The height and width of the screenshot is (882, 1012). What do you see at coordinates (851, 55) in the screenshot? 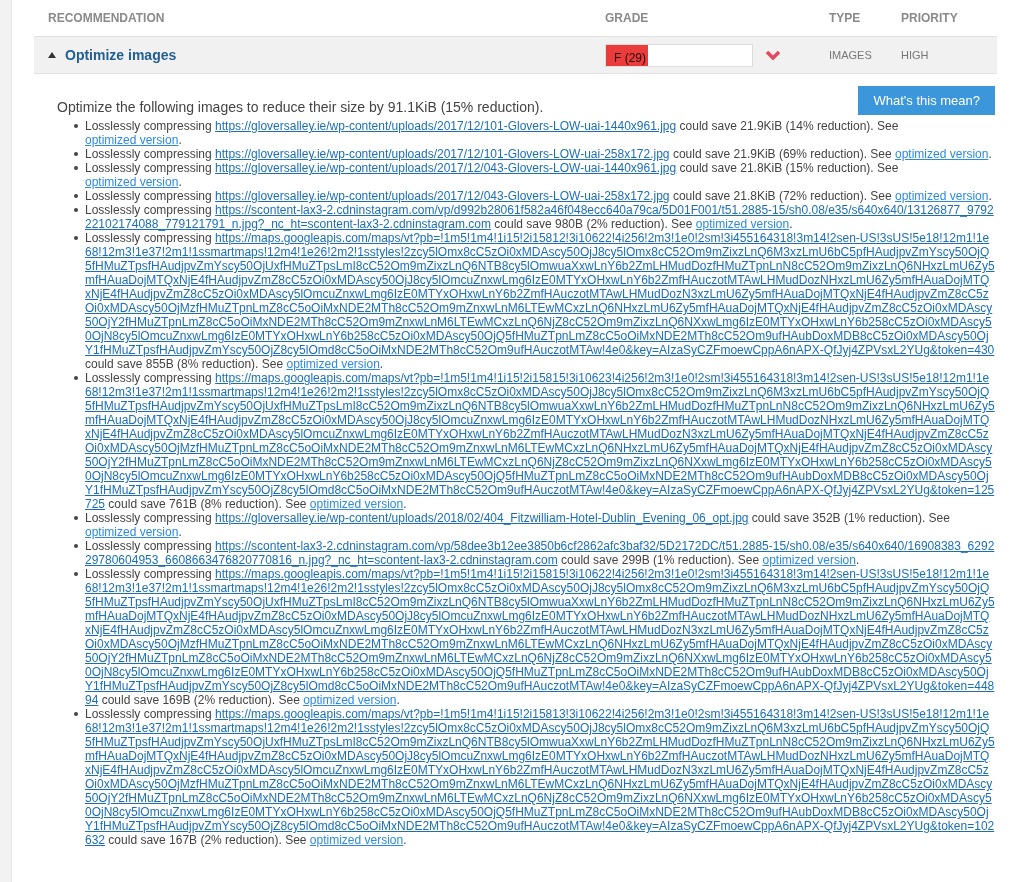
I see `type-label: IMAGES` at bounding box center [851, 55].